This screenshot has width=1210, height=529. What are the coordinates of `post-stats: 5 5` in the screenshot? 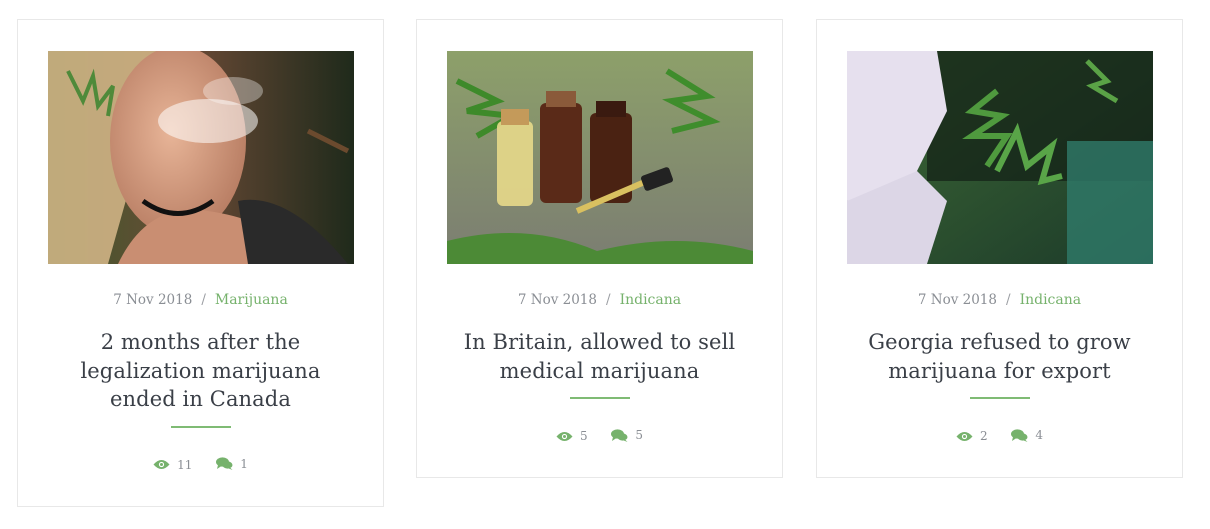 It's located at (599, 436).